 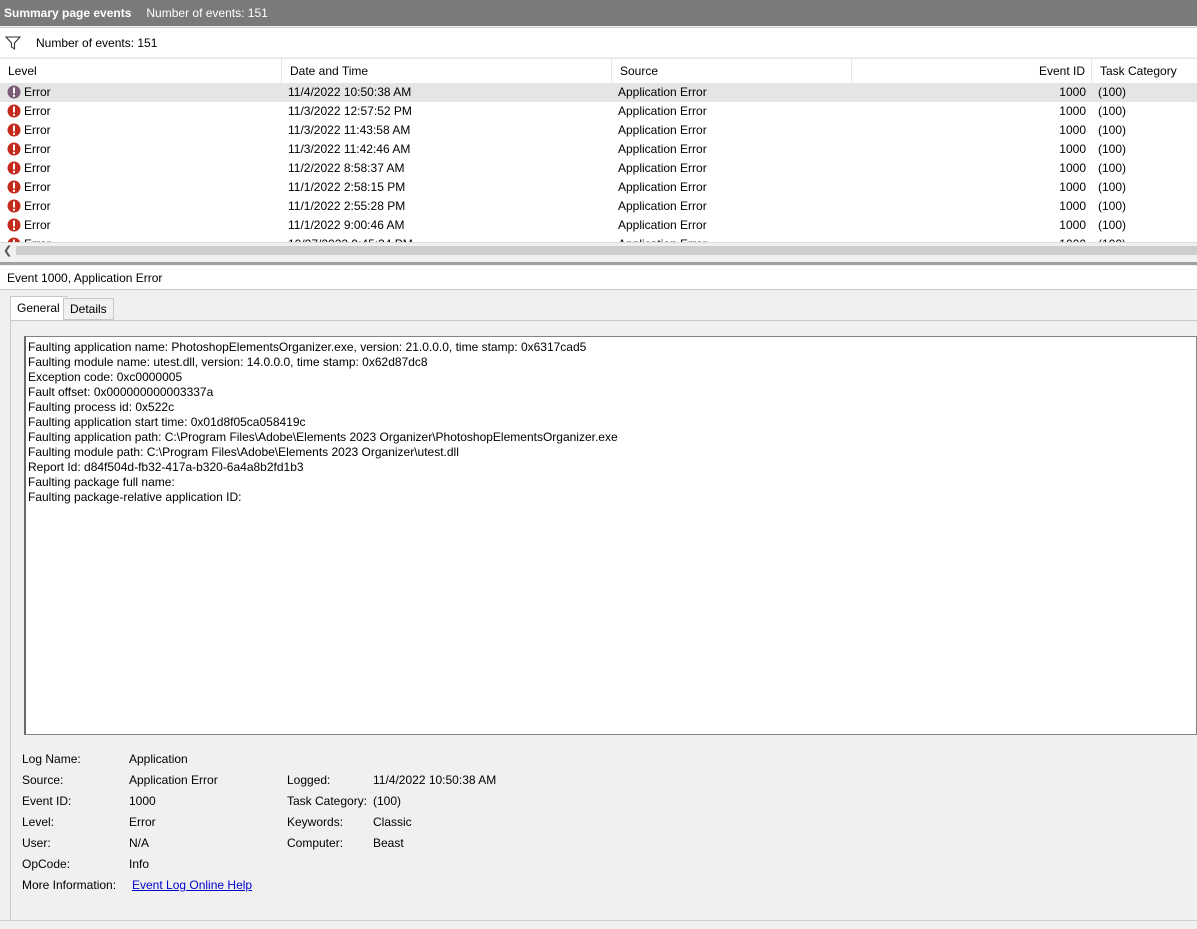 I want to click on user-value: N/A, so click(x=139, y=843).